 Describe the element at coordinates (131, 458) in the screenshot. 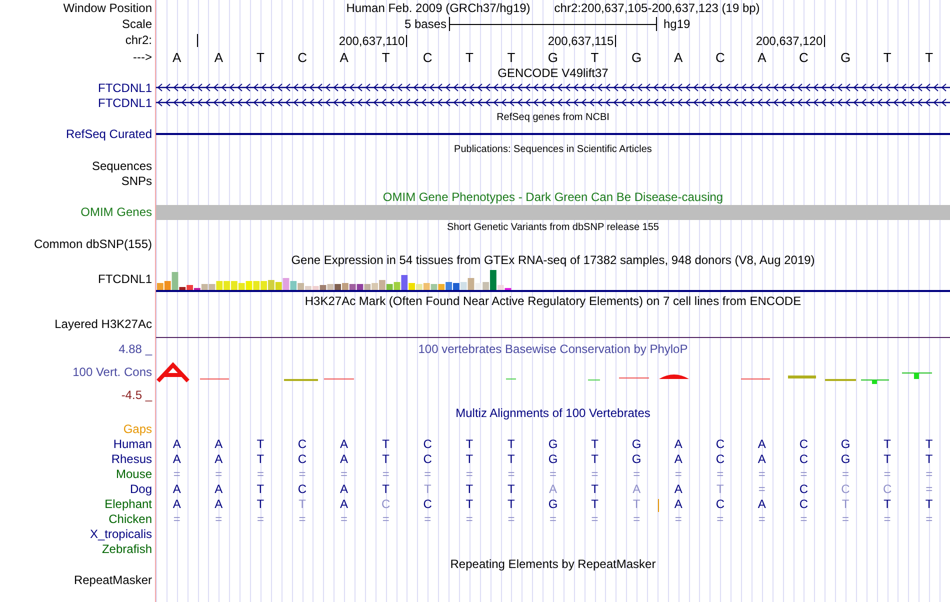

I see `species-label: Rhesus` at that location.